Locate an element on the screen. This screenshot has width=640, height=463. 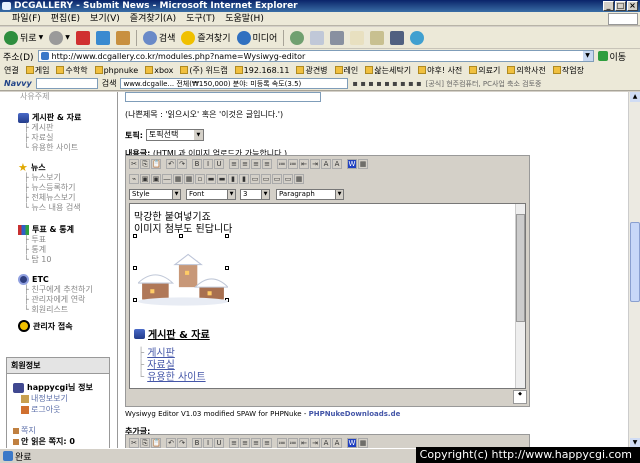
menu-edit: 편집(E) is located at coordinates (65, 18).